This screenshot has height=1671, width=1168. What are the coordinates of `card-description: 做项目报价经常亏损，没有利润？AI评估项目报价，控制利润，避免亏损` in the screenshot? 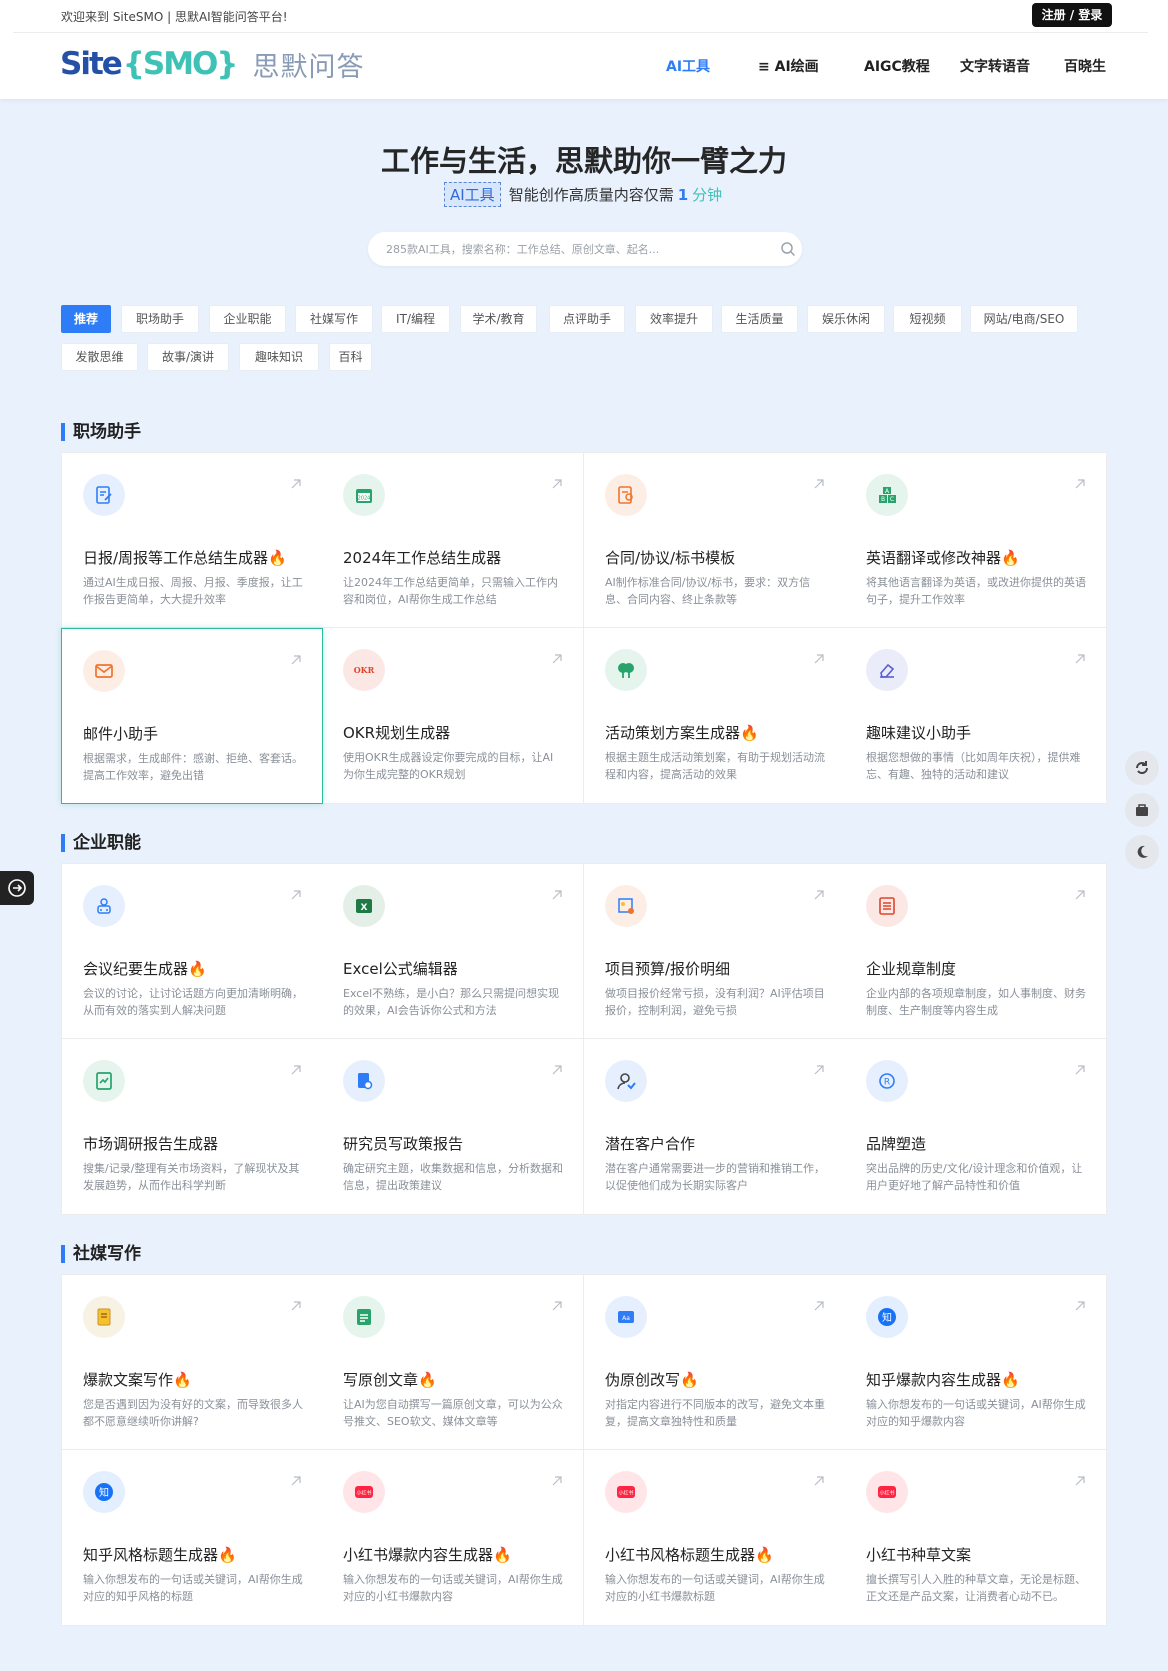 It's located at (715, 1002).